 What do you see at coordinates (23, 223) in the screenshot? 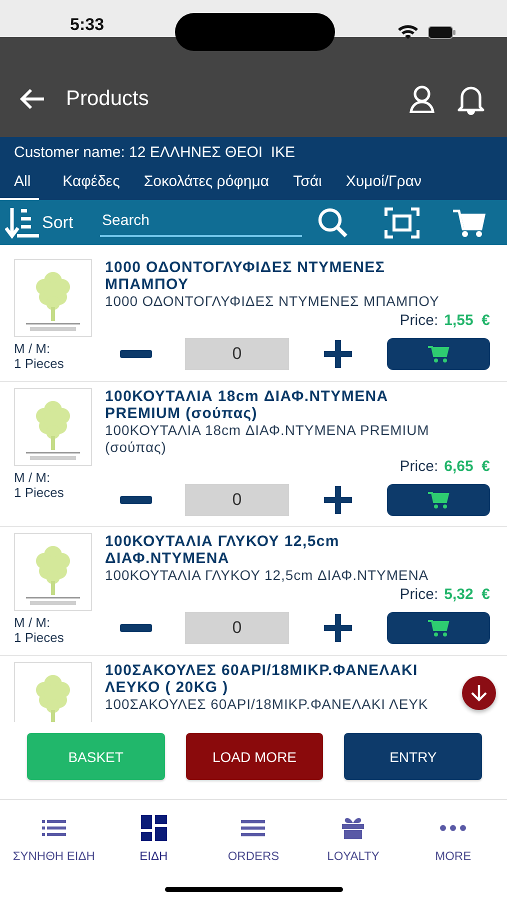
I see `sort-icon` at bounding box center [23, 223].